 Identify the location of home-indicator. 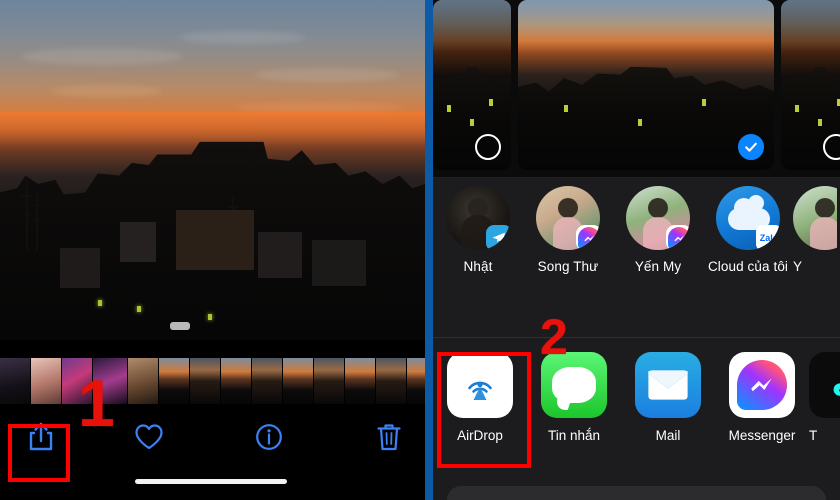
(211, 481).